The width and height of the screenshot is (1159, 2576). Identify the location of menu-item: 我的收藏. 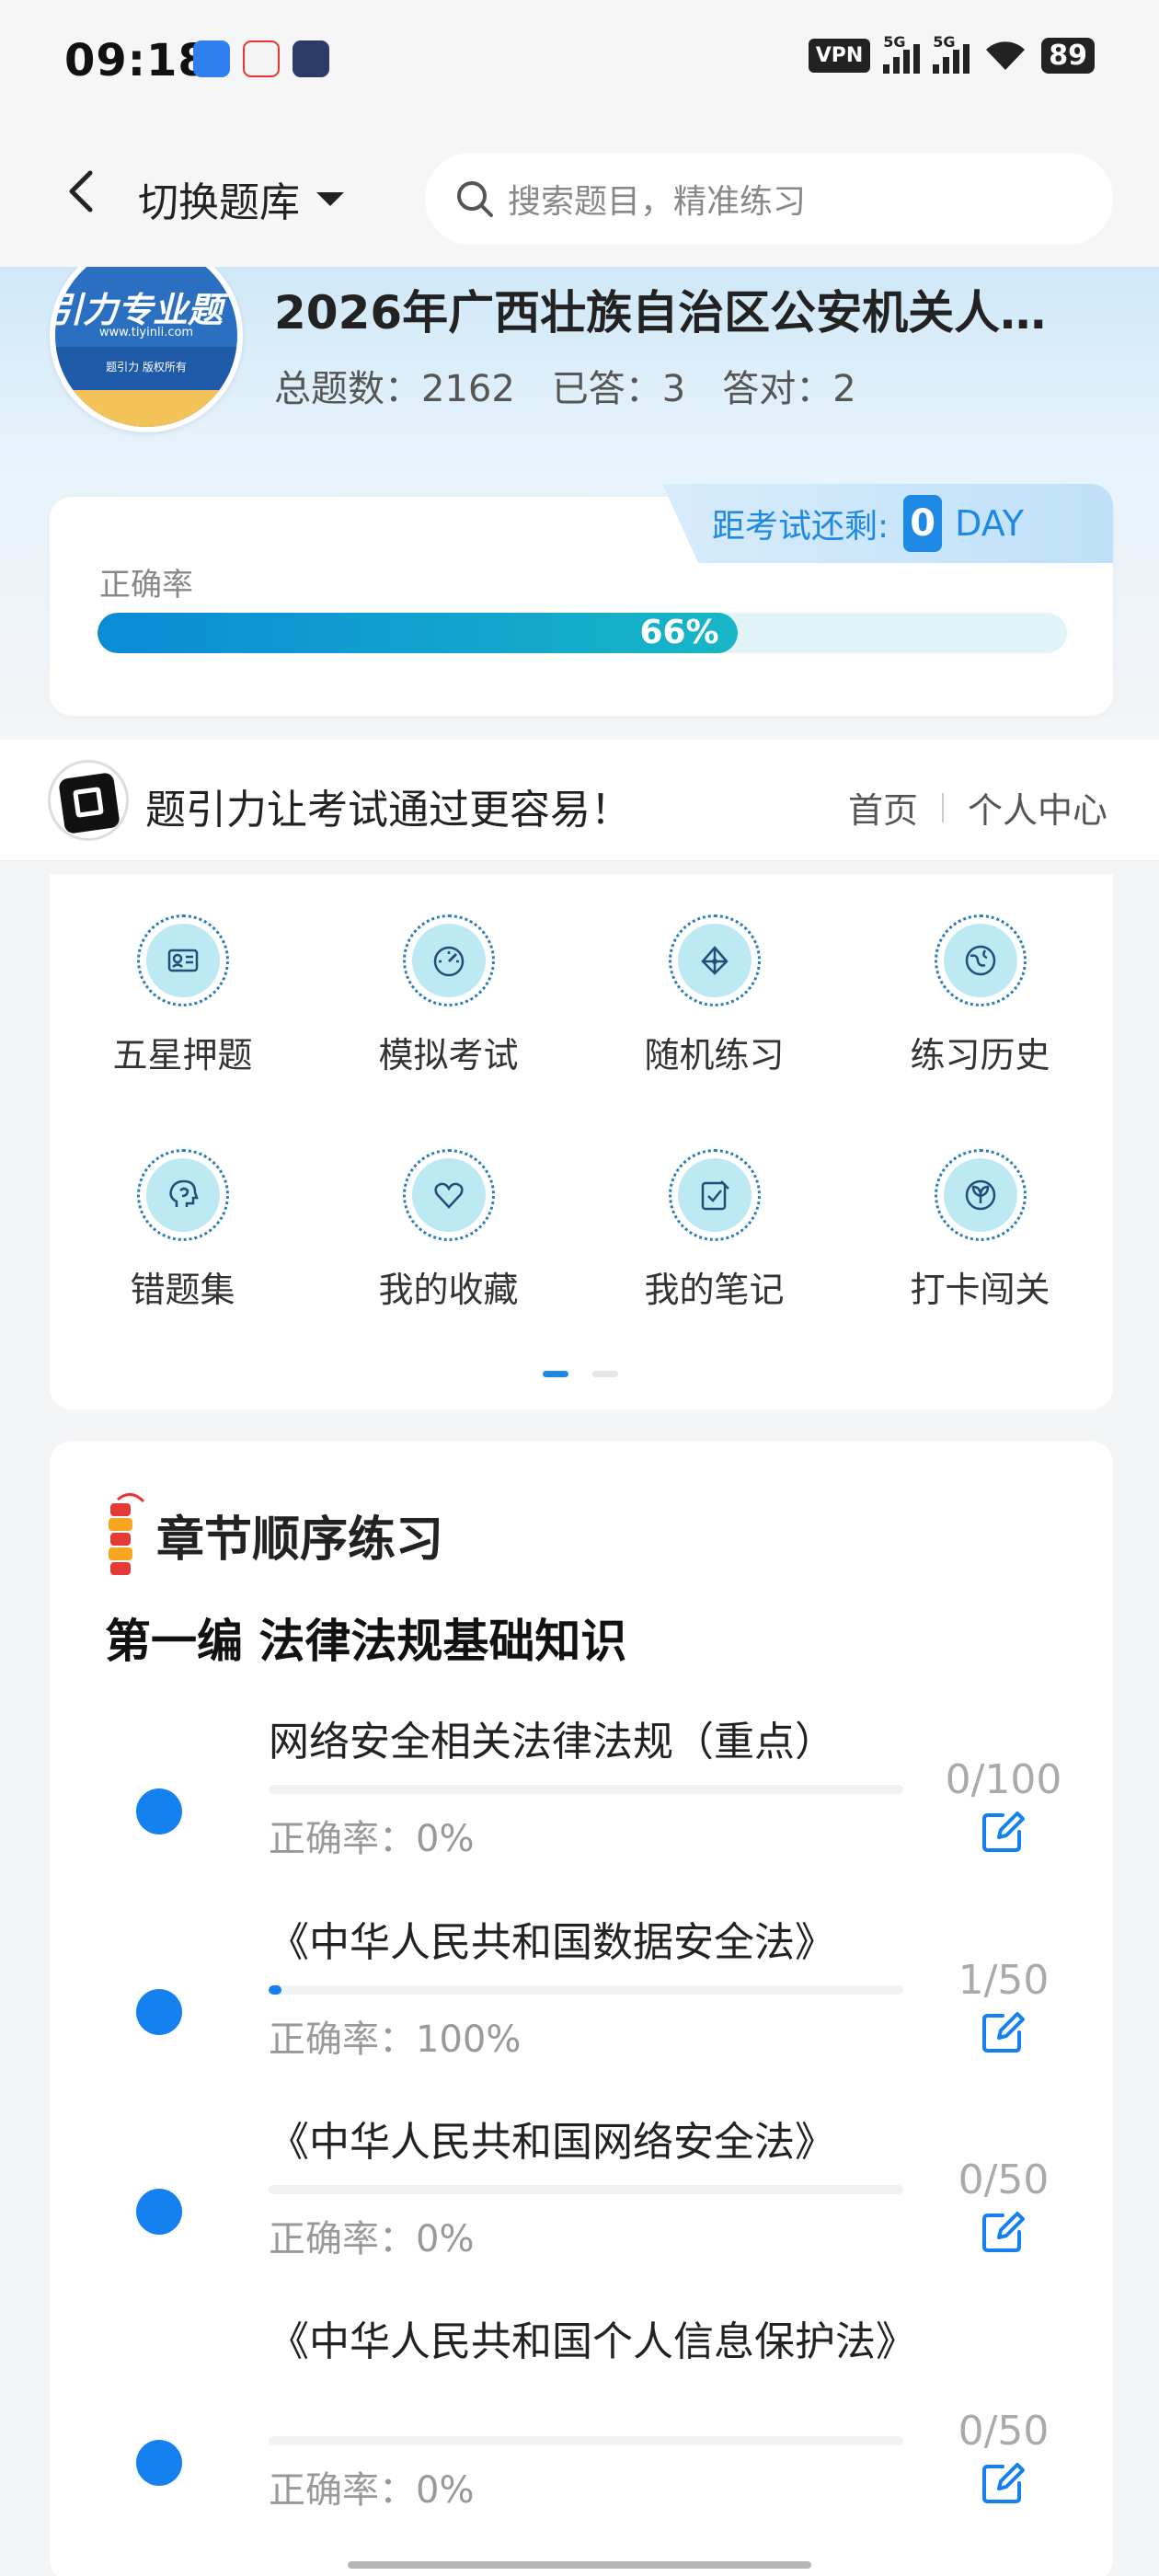
(448, 1230).